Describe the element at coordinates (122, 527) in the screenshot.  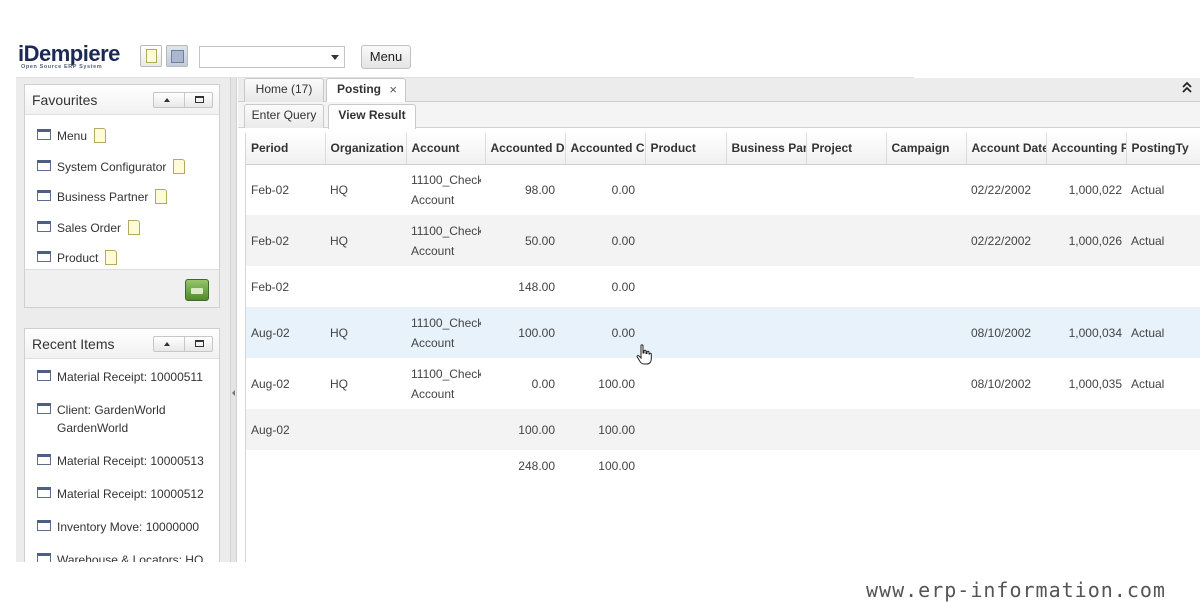
I see `recent-item: Inventory Move: 10000000` at that location.